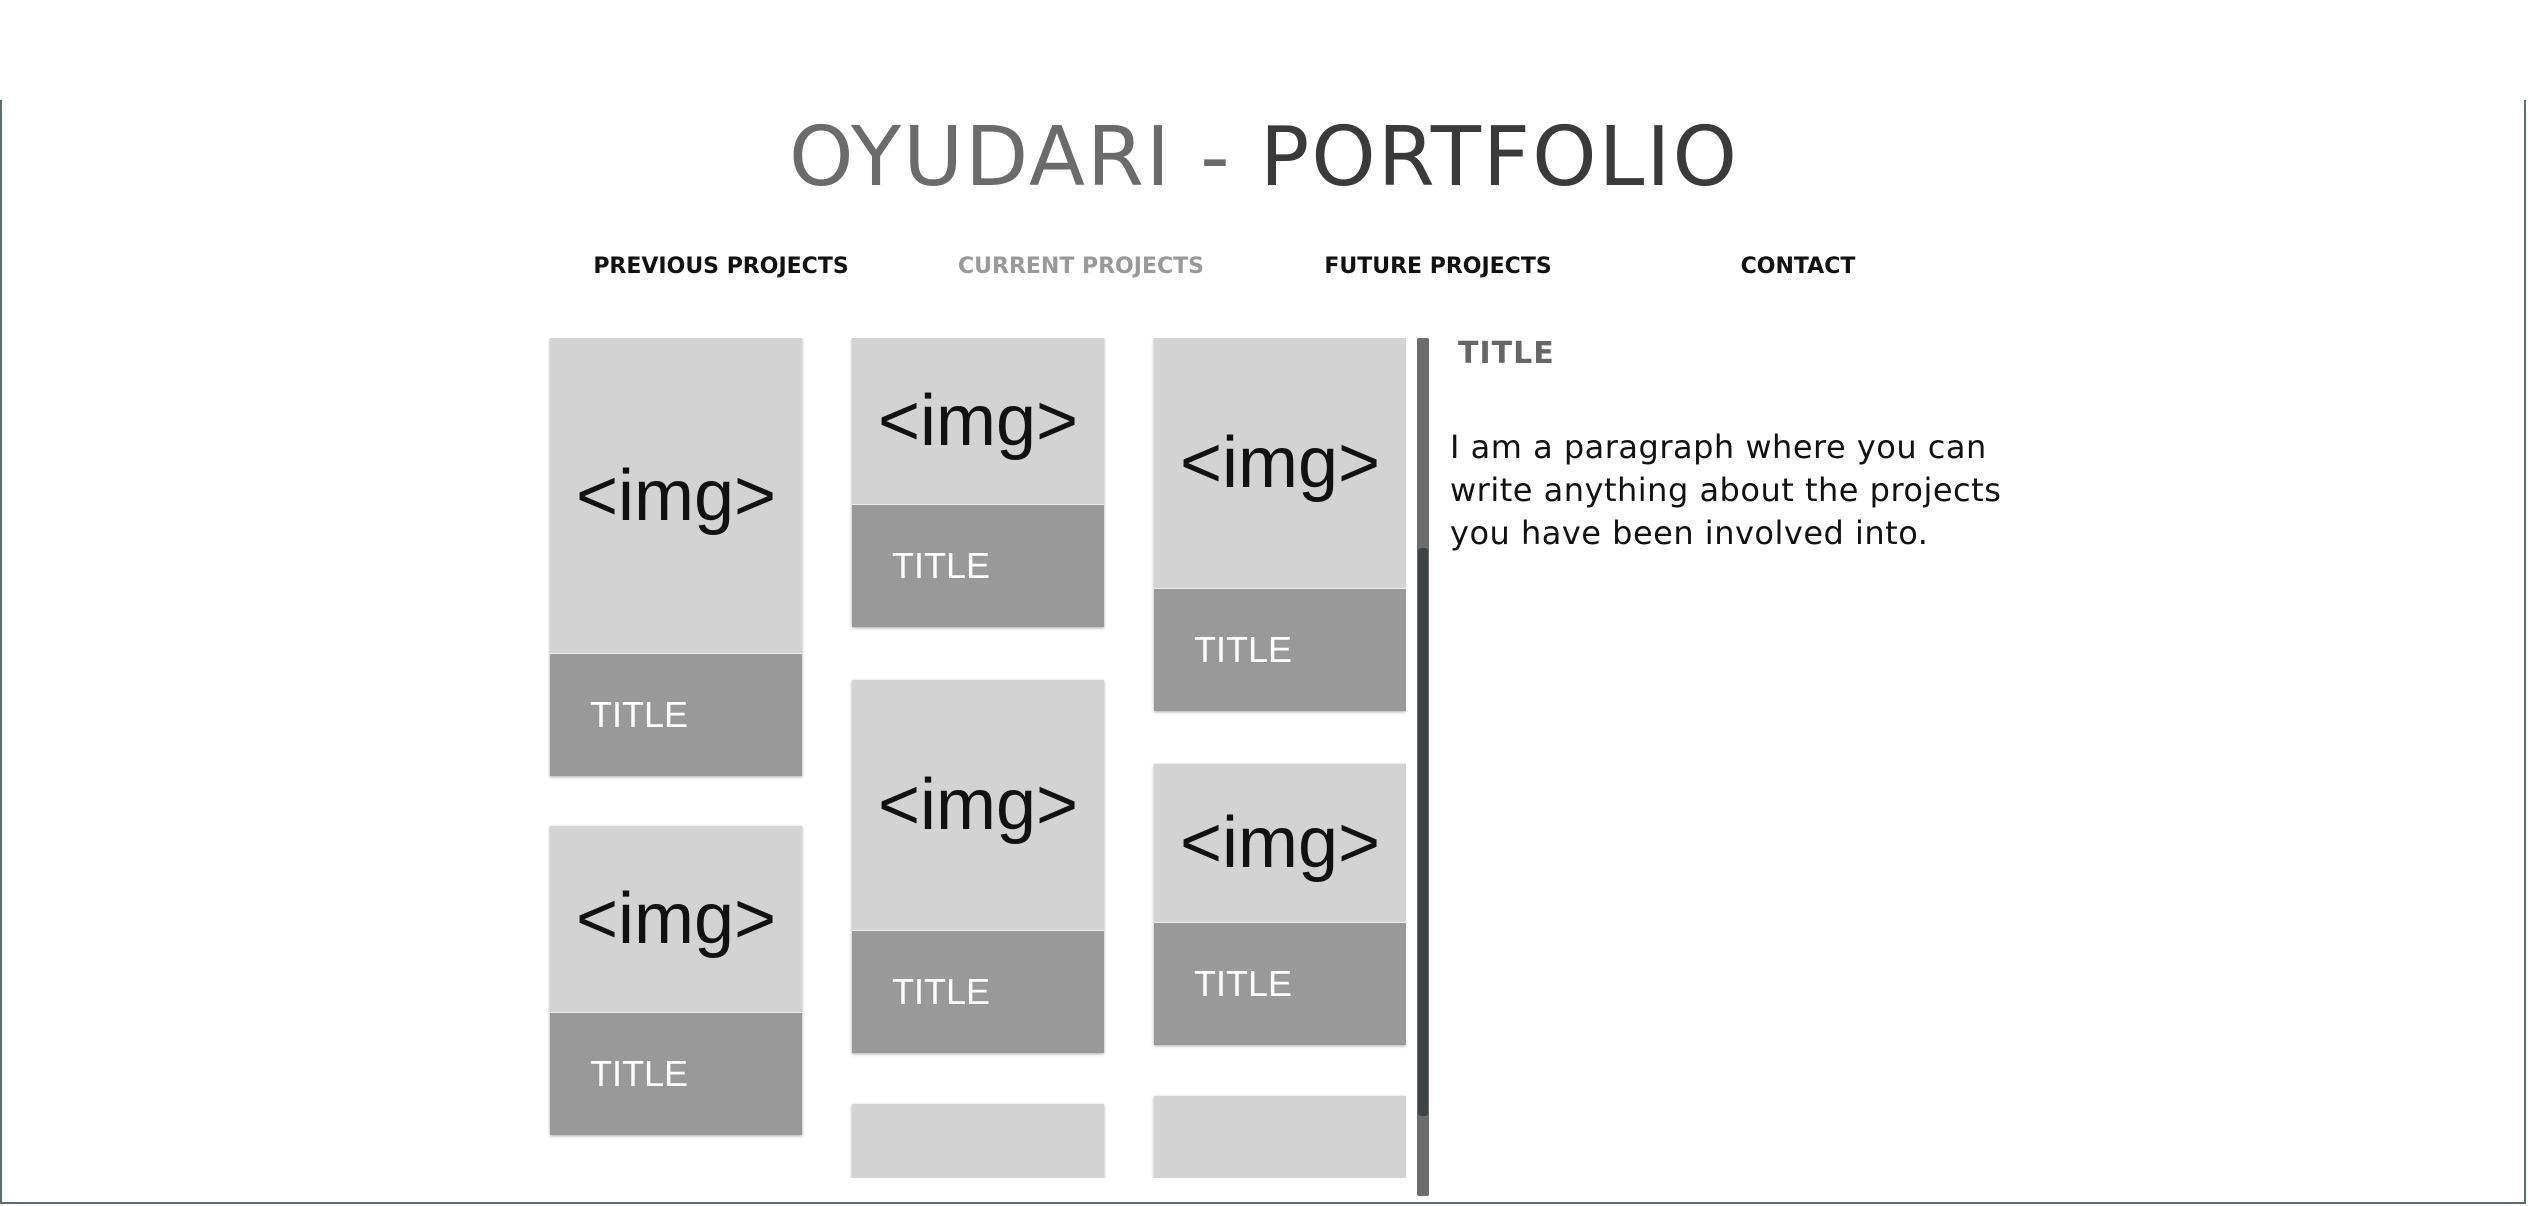 This screenshot has height=1206, width=2528. Describe the element at coordinates (1798, 267) in the screenshot. I see `nav-contact: CONTACT` at that location.